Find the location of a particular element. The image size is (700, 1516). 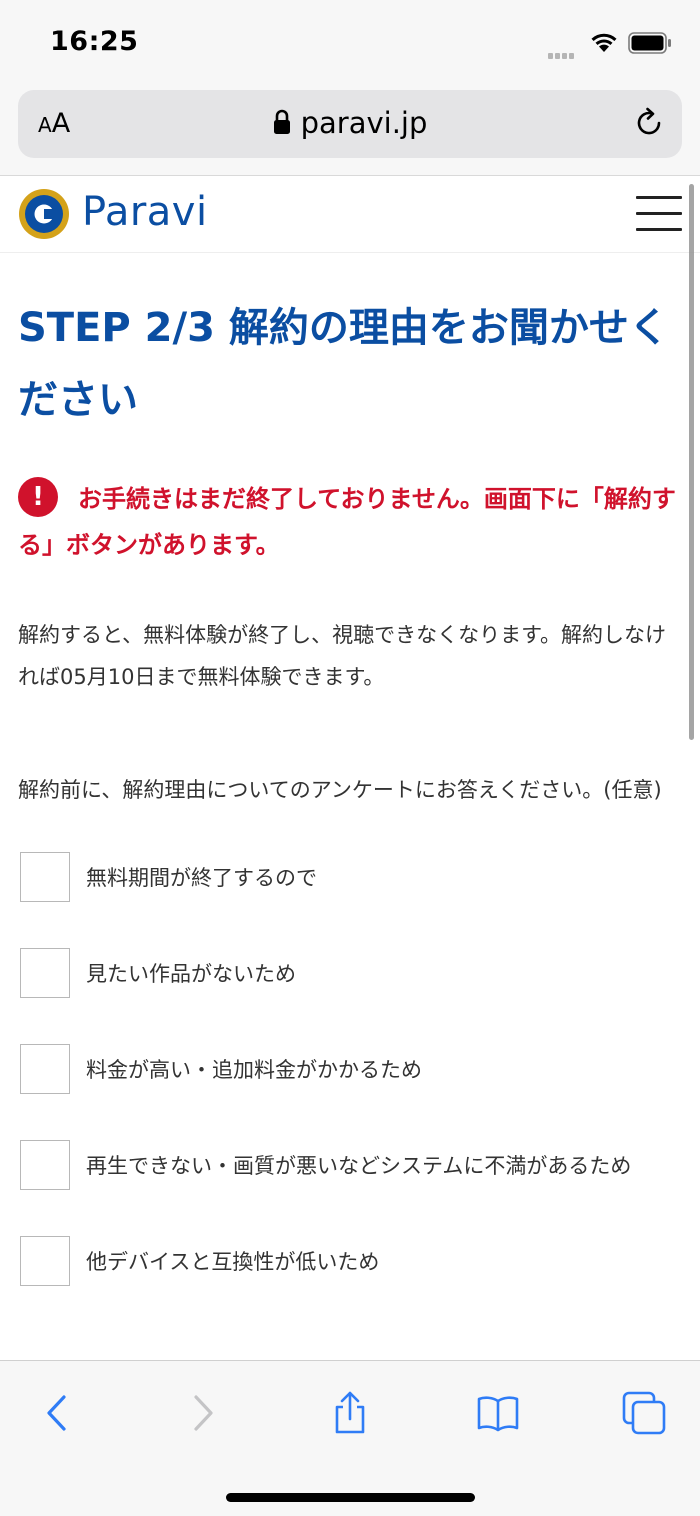

survey-option: 他デバイスと互換性が低いため is located at coordinates (350, 1261).